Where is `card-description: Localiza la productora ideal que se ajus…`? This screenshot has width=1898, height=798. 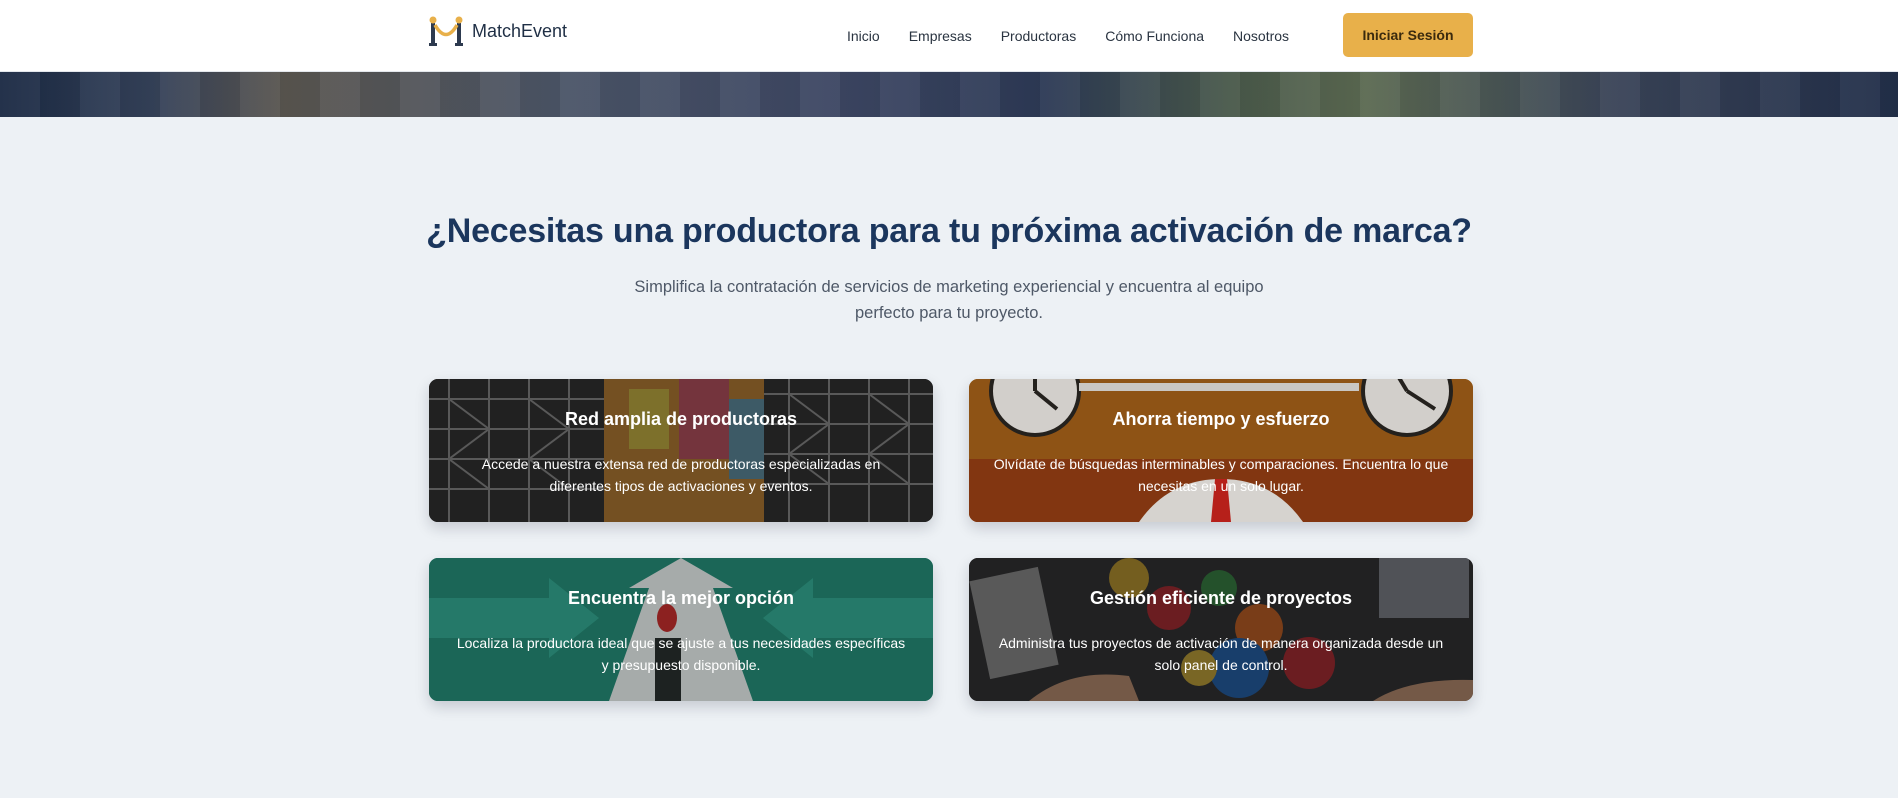
card-description: Localiza la productora ideal que se ajus… is located at coordinates (681, 654).